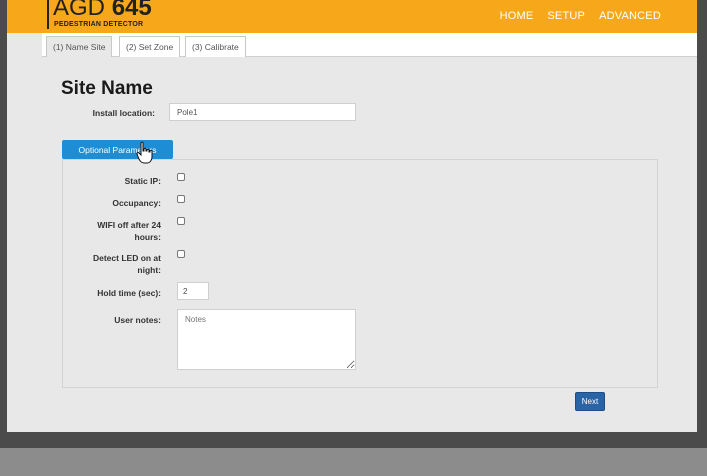 Image resolution: width=707 pixels, height=476 pixels. I want to click on user-notes-textarea, so click(266, 339).